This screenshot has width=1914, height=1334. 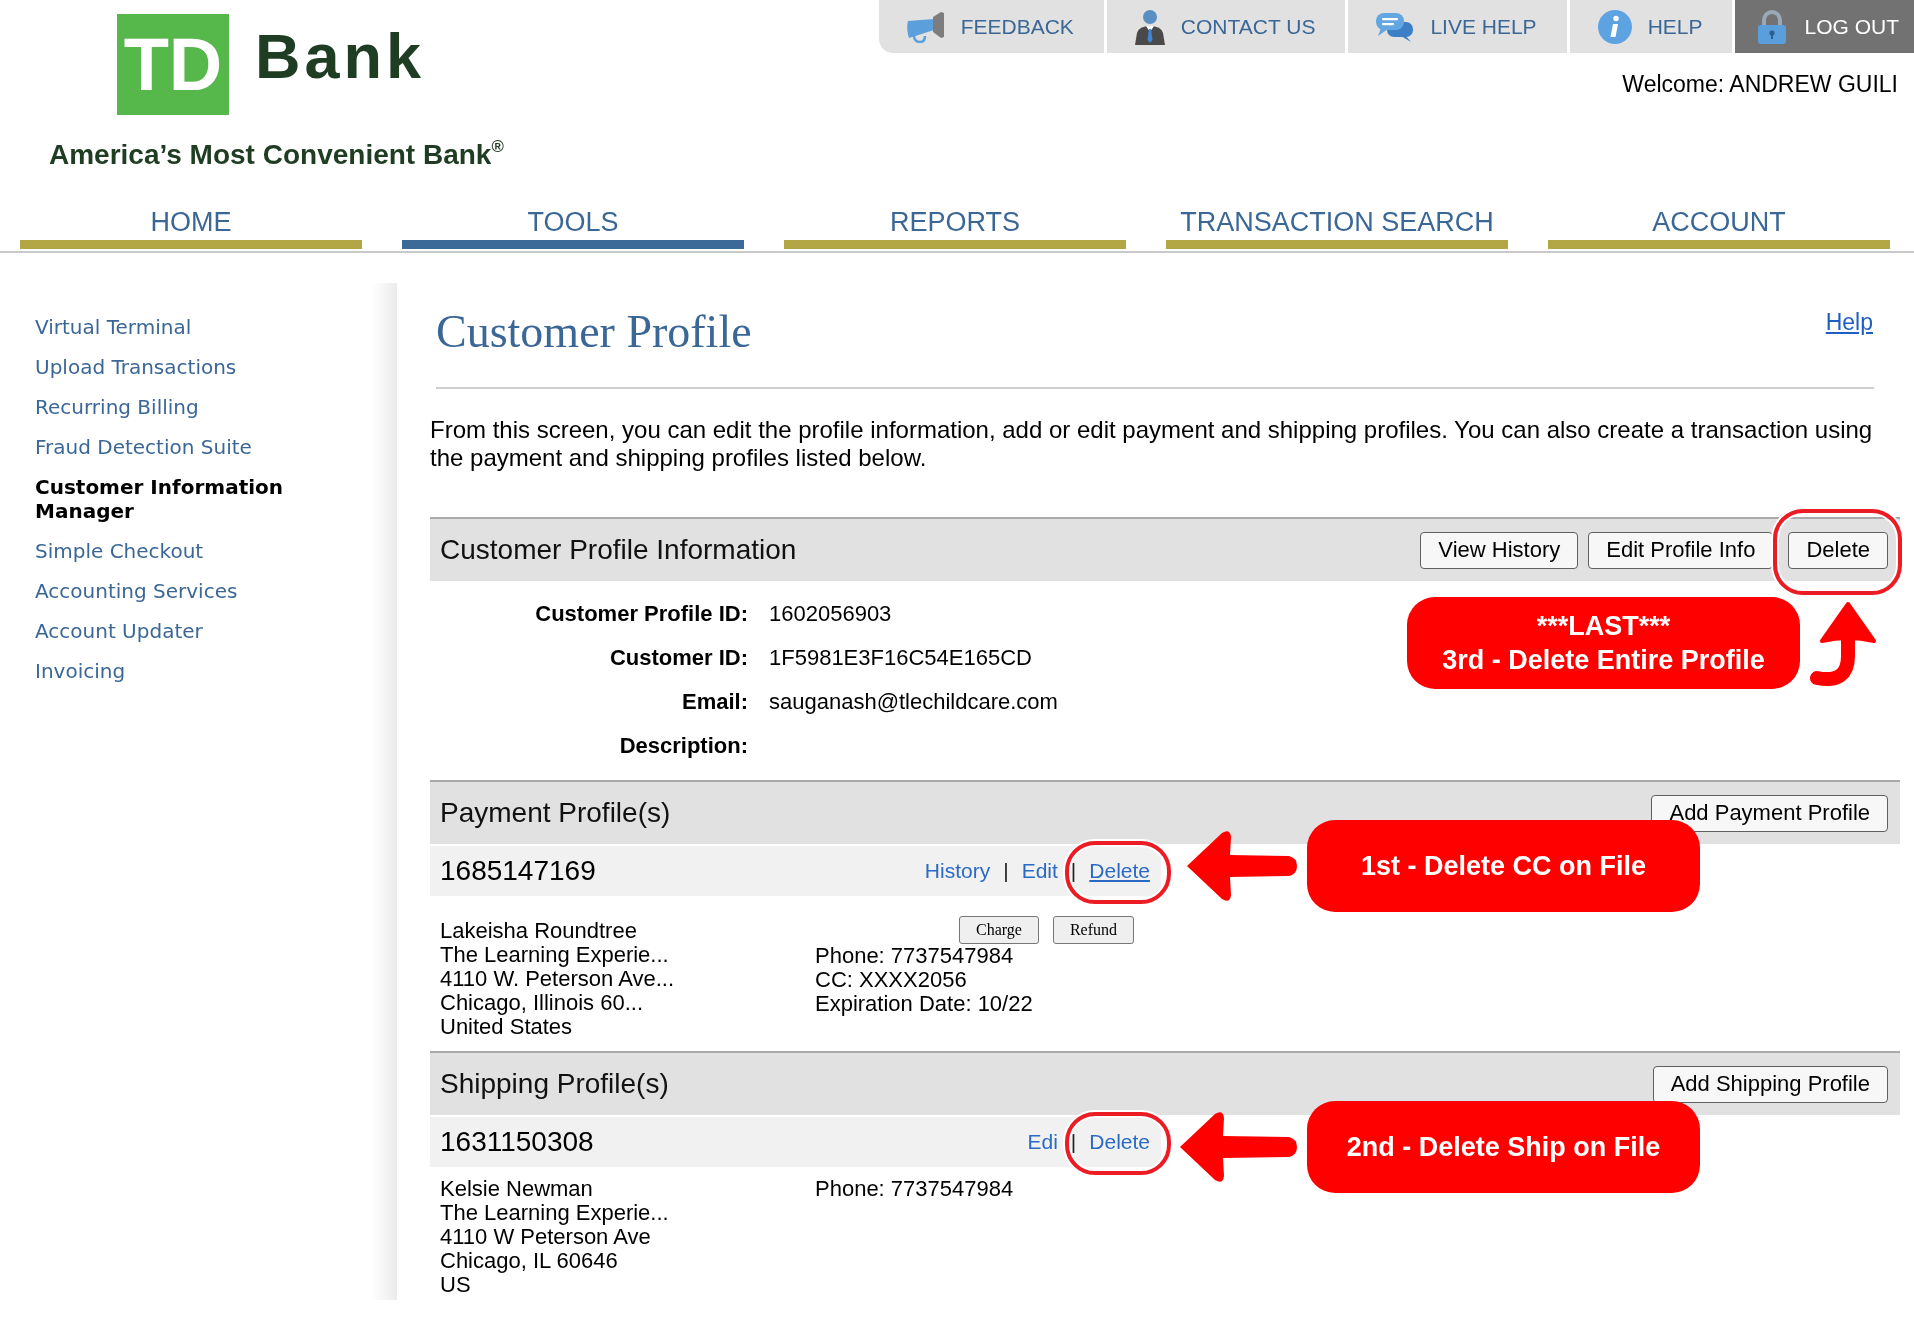 I want to click on utility-link: FEEDBACK, so click(x=991, y=26).